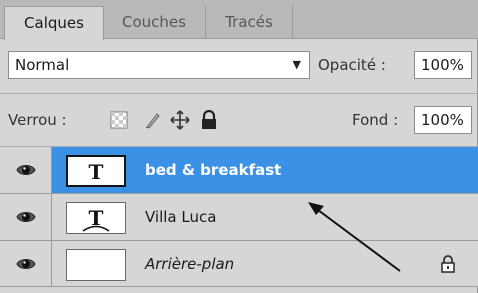 The height and width of the screenshot is (293, 478). Describe the element at coordinates (443, 65) in the screenshot. I see `opacity-input: 100%` at that location.